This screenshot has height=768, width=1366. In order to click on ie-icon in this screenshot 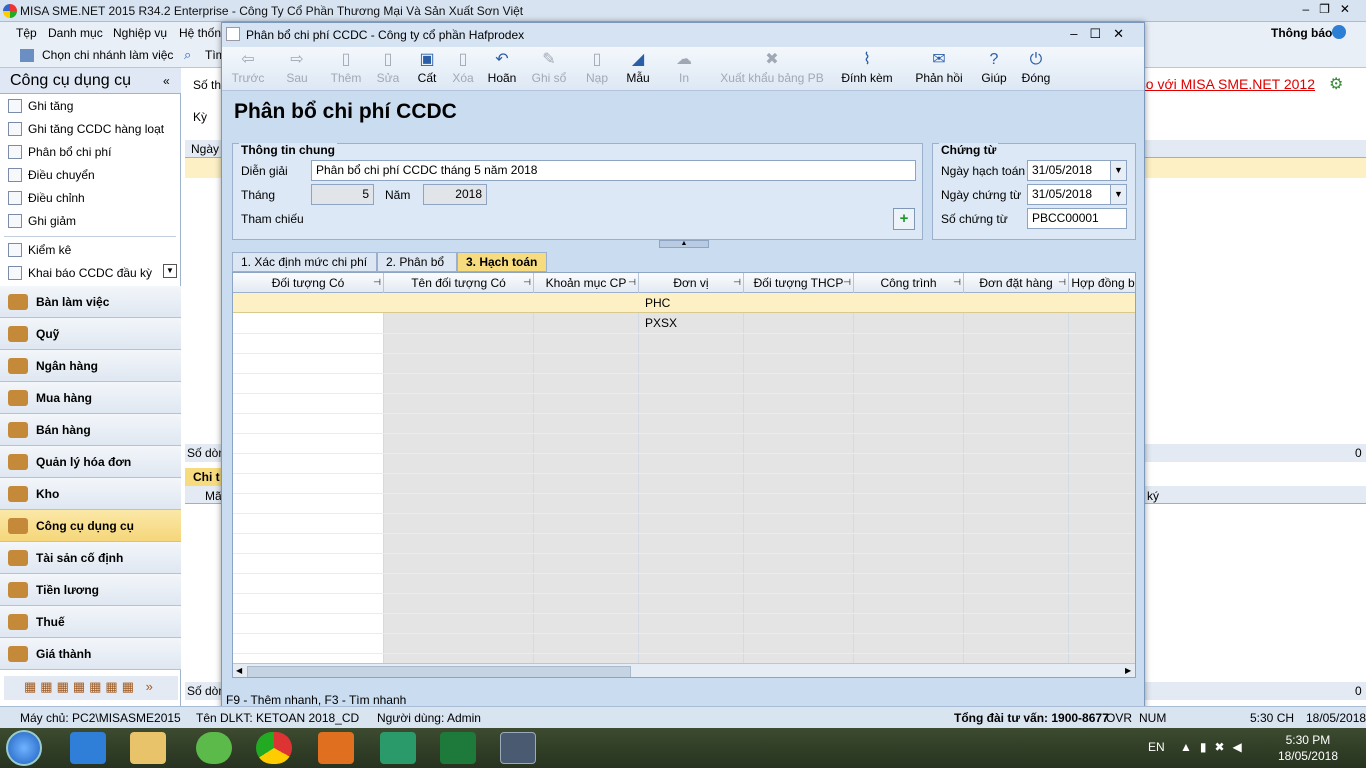, I will do `click(88, 748)`.